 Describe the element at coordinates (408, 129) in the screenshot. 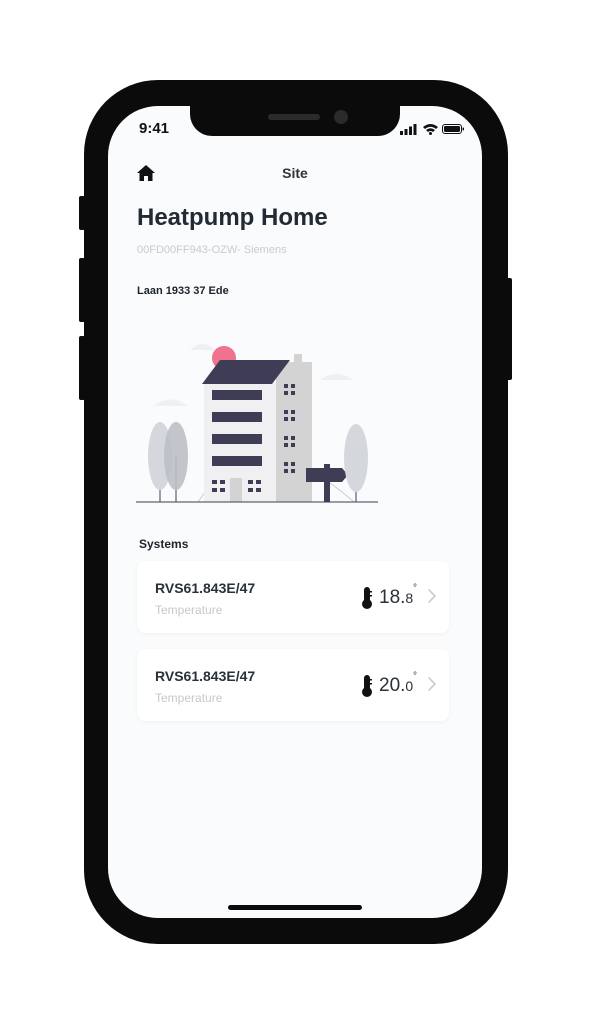

I see `signal-icon` at that location.